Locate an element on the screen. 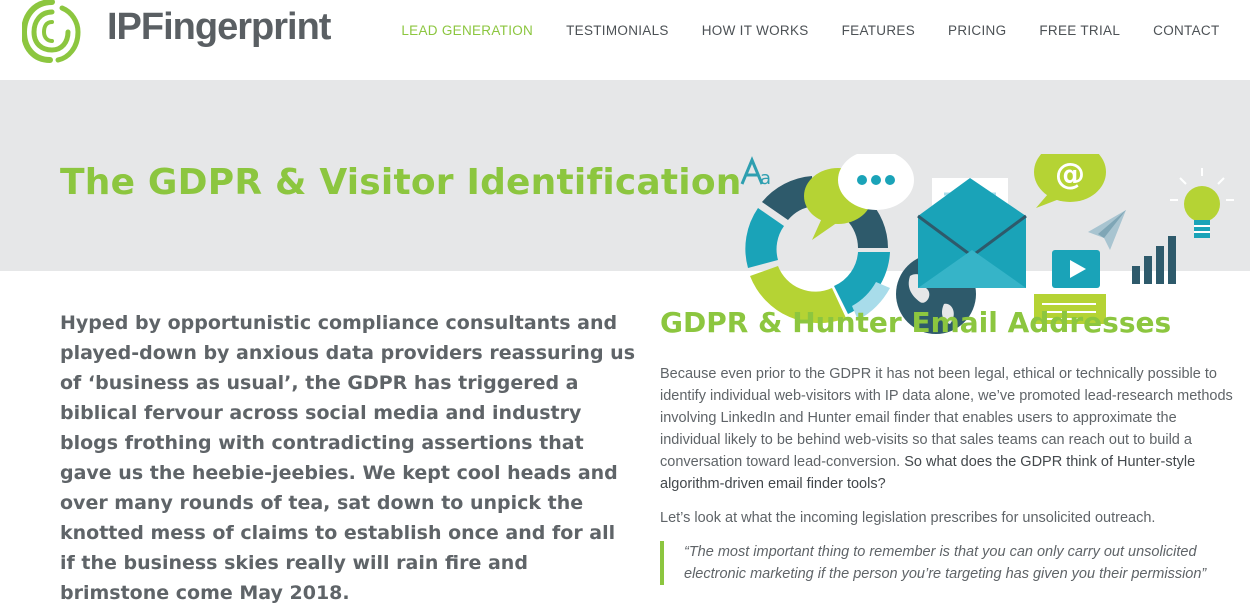  nav-pricing: PRICING is located at coordinates (977, 31).